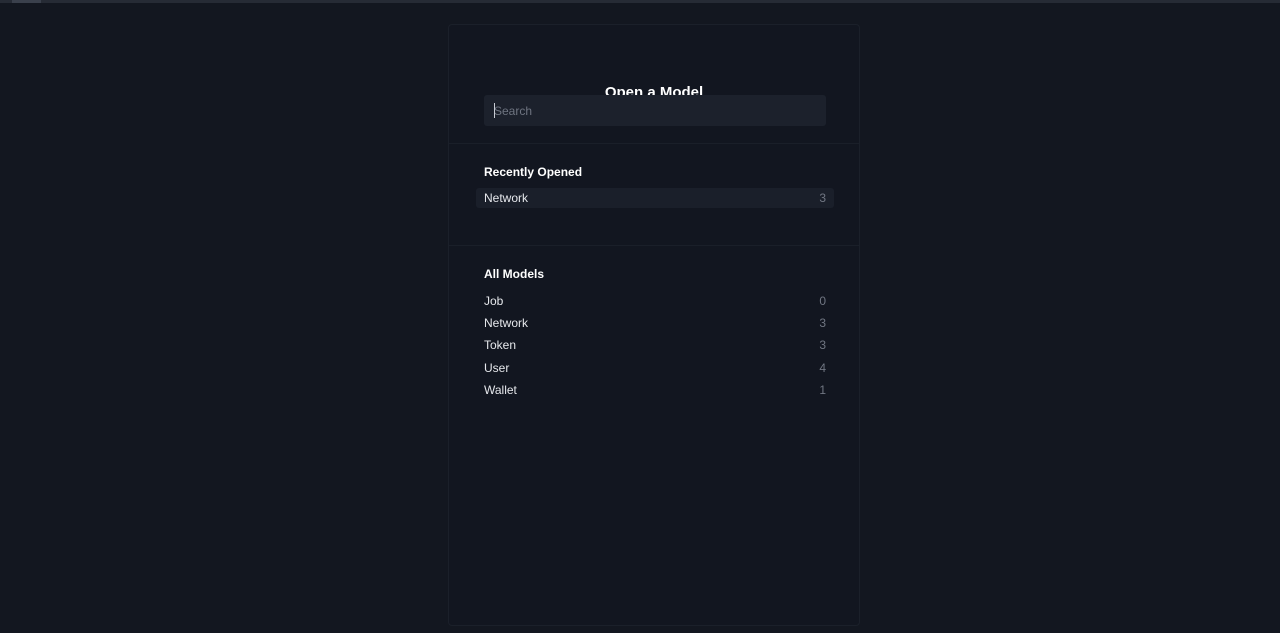 This screenshot has height=633, width=1280. Describe the element at coordinates (822, 368) in the screenshot. I see `list-item-count: 4` at that location.